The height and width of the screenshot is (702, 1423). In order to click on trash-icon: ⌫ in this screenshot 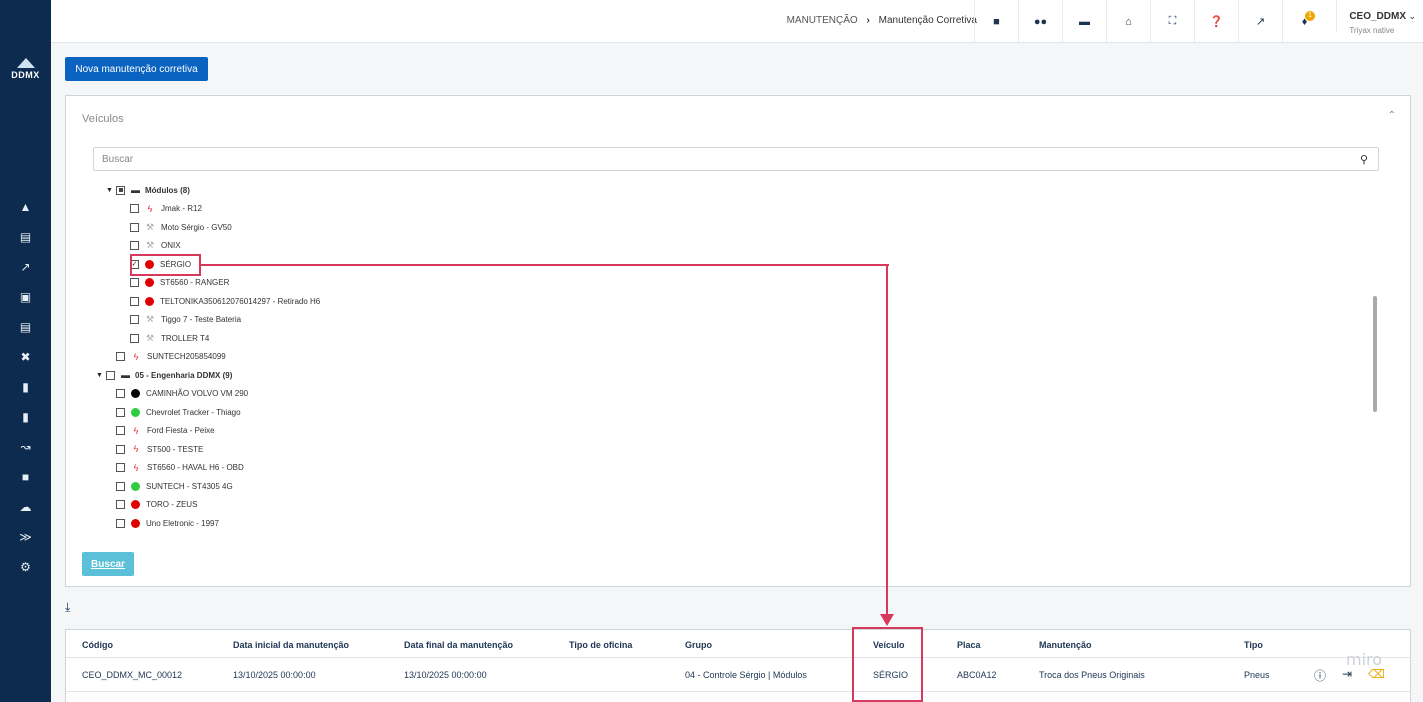, I will do `click(1376, 674)`.